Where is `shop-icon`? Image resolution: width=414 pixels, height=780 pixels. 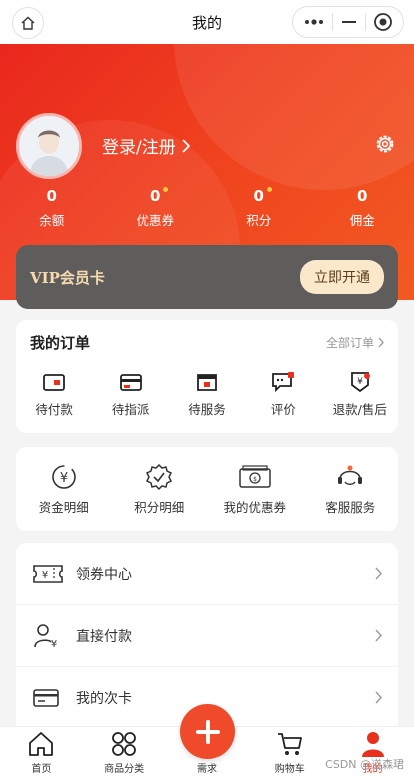
shop-icon is located at coordinates (207, 382).